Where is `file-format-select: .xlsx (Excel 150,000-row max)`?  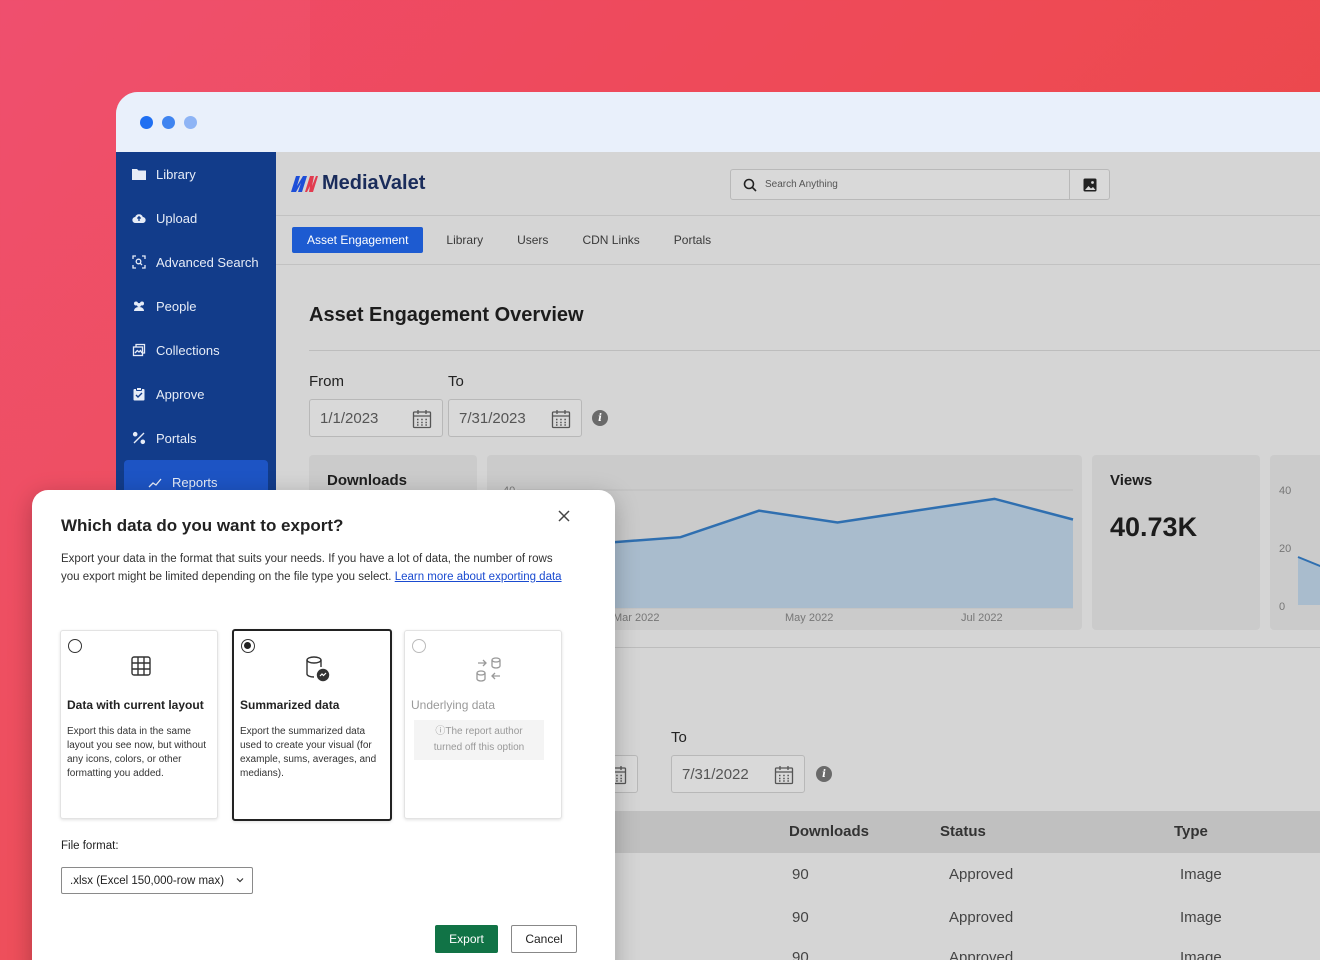
file-format-select: .xlsx (Excel 150,000-row max) is located at coordinates (157, 880).